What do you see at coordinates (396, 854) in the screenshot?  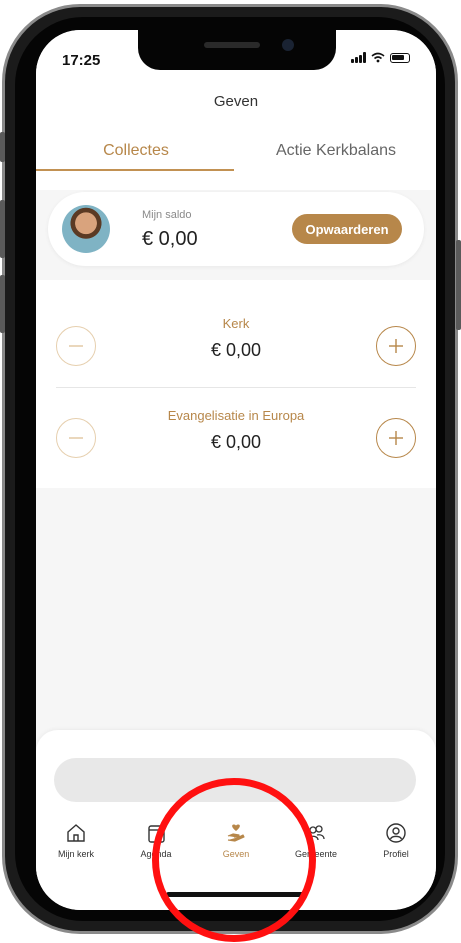 I see `nav-label: Profiel` at bounding box center [396, 854].